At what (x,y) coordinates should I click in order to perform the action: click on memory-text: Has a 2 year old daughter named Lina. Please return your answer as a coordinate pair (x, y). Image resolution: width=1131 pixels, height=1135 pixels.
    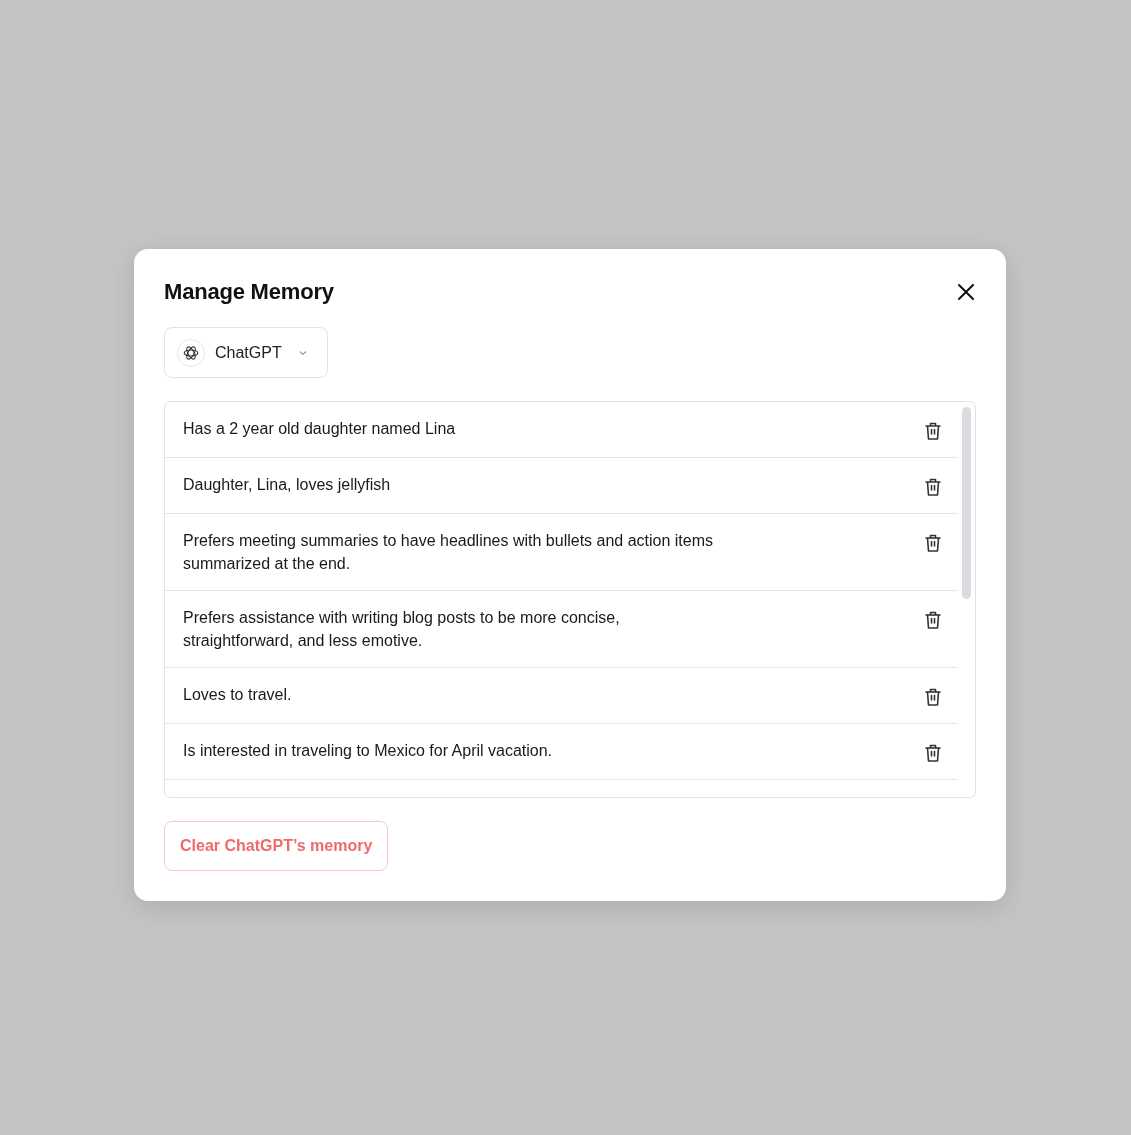
    Looking at the image, I should click on (319, 429).